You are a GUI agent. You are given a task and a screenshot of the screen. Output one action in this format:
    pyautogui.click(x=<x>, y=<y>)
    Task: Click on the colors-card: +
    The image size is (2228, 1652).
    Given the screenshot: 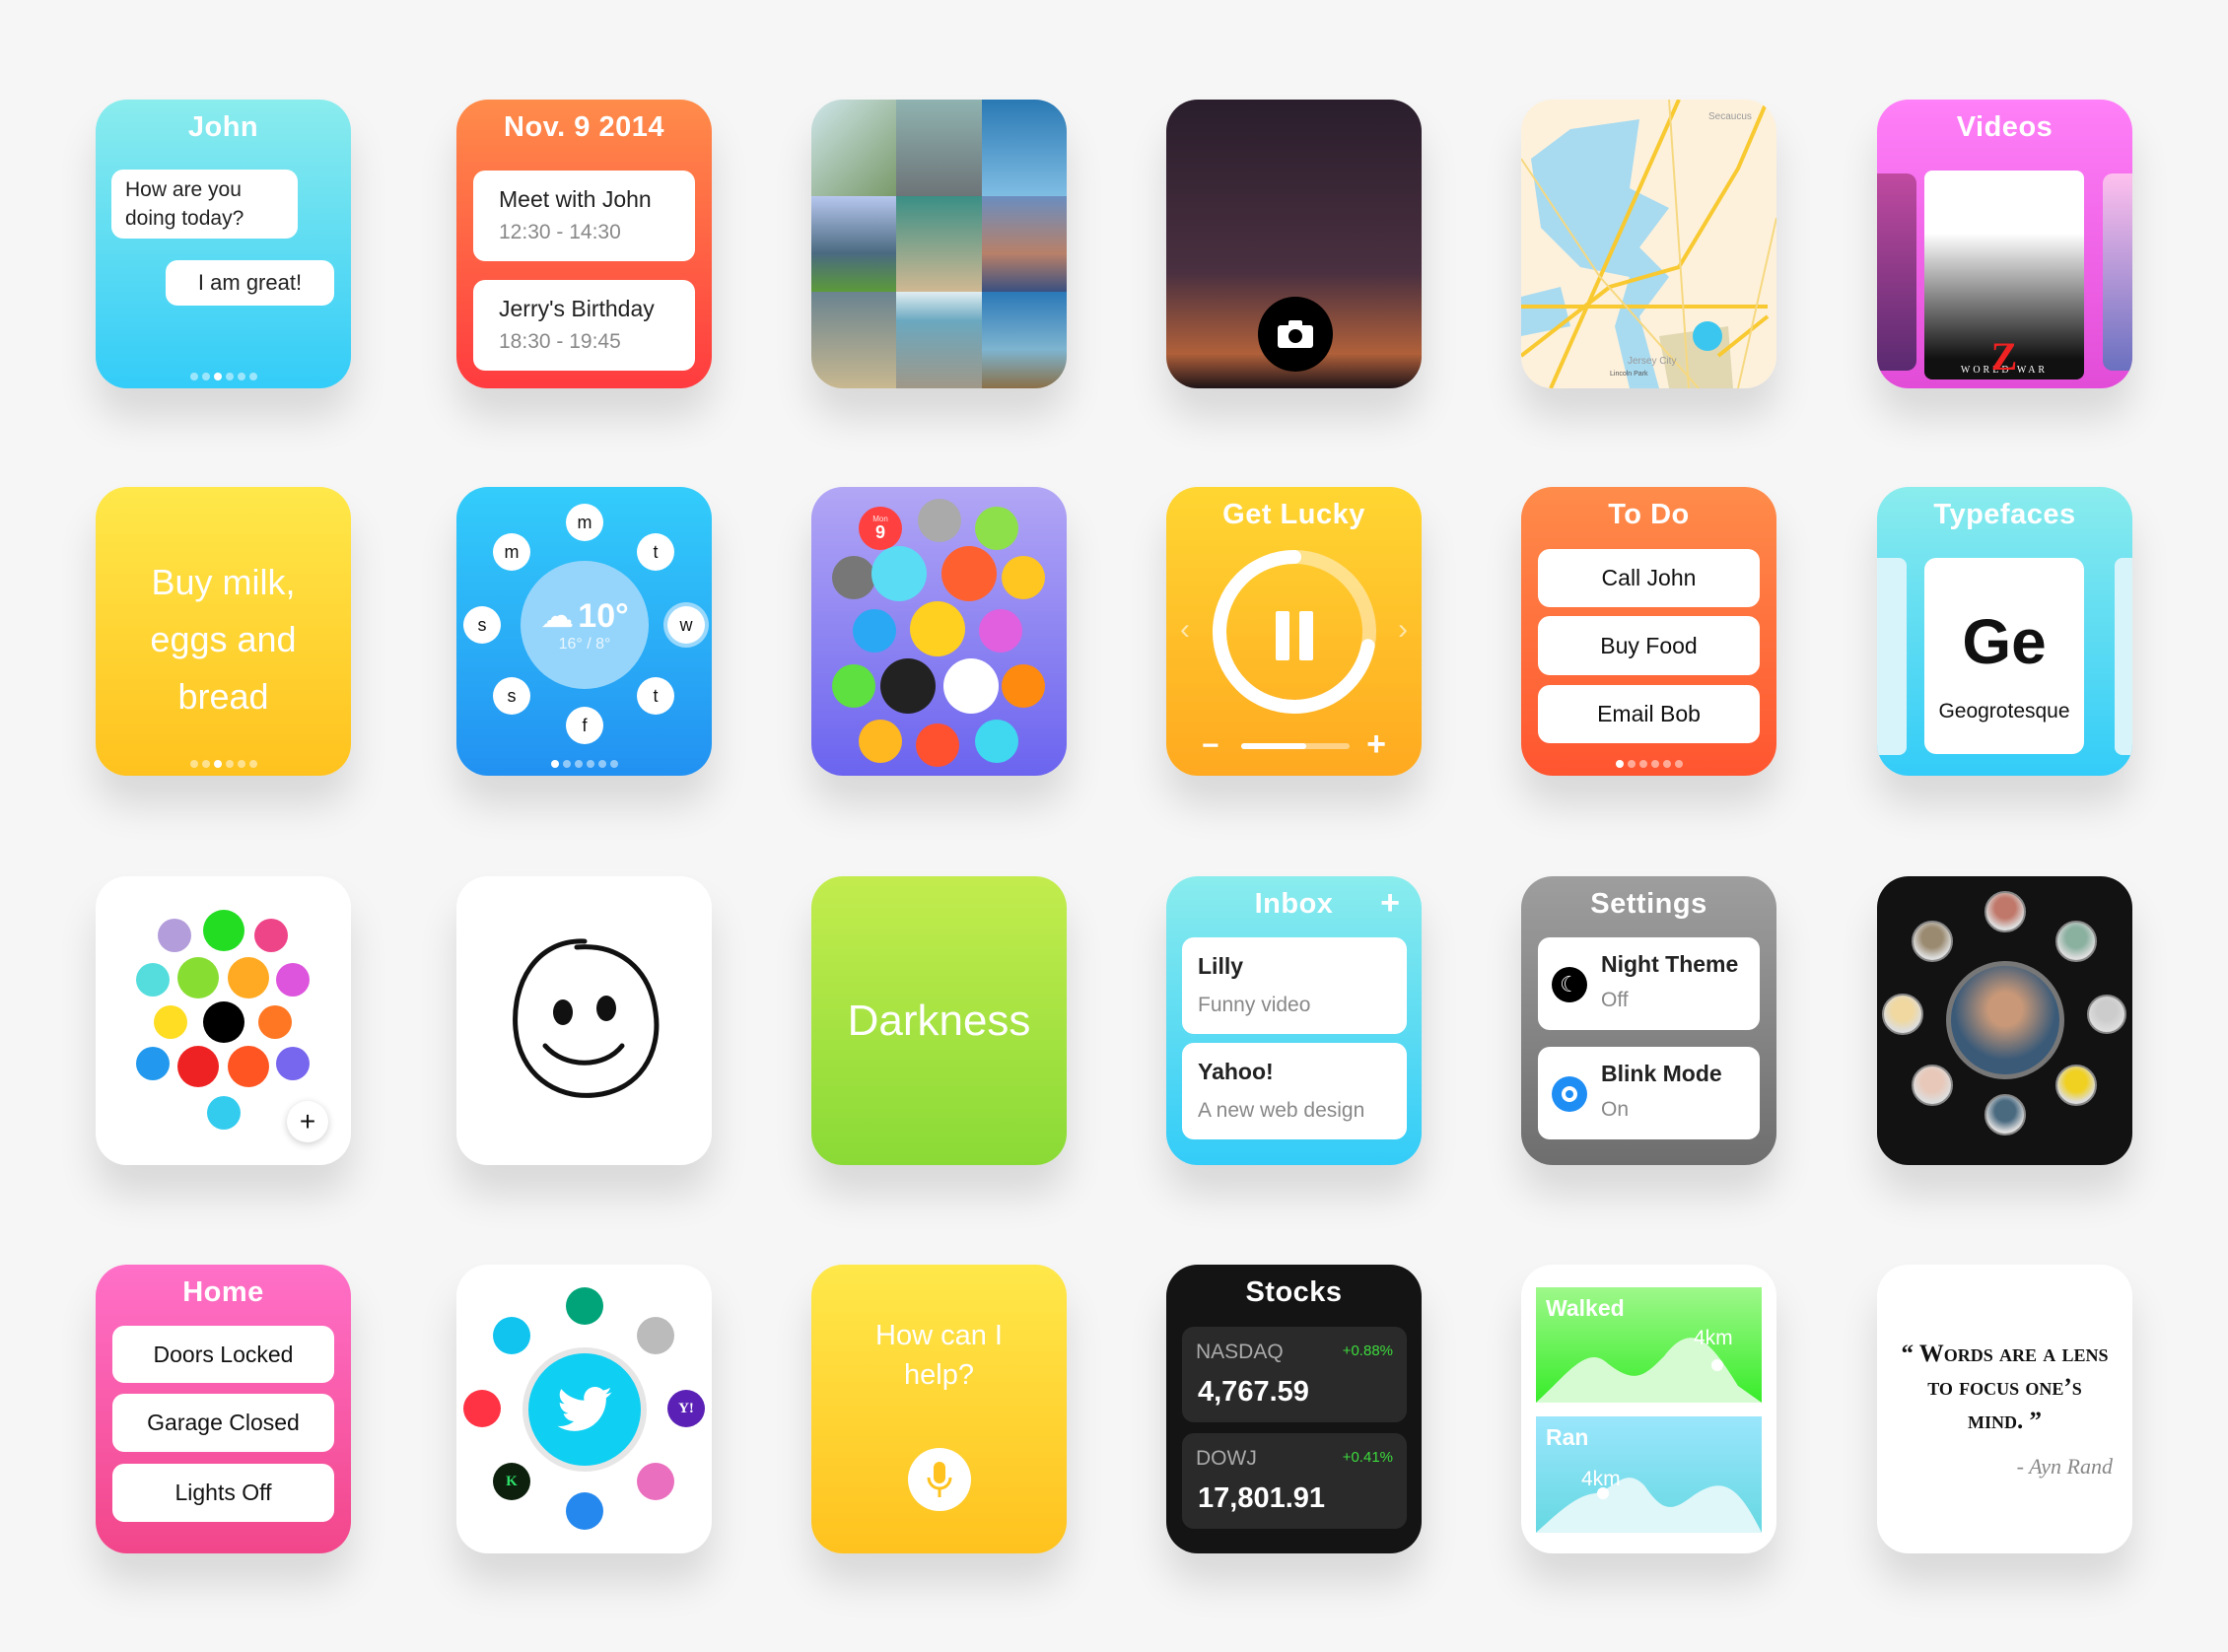 What is the action you would take?
    pyautogui.click(x=224, y=1021)
    